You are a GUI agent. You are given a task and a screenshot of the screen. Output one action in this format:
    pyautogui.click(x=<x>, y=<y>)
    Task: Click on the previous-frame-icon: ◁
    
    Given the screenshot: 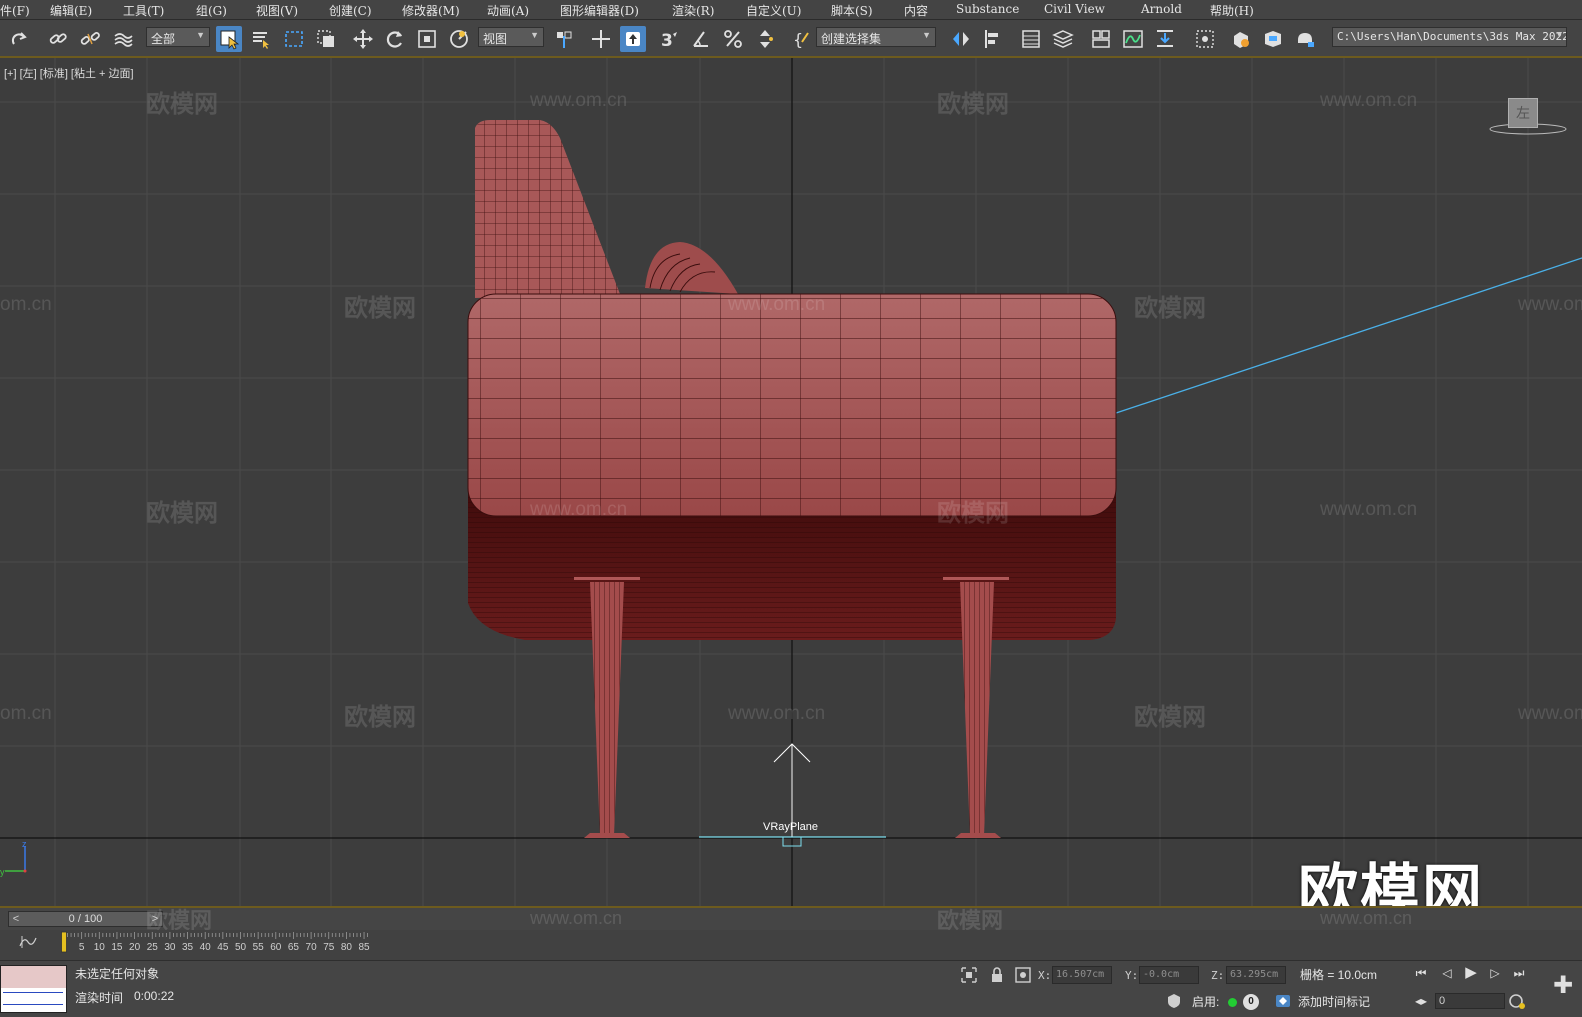 What is the action you would take?
    pyautogui.click(x=1447, y=973)
    